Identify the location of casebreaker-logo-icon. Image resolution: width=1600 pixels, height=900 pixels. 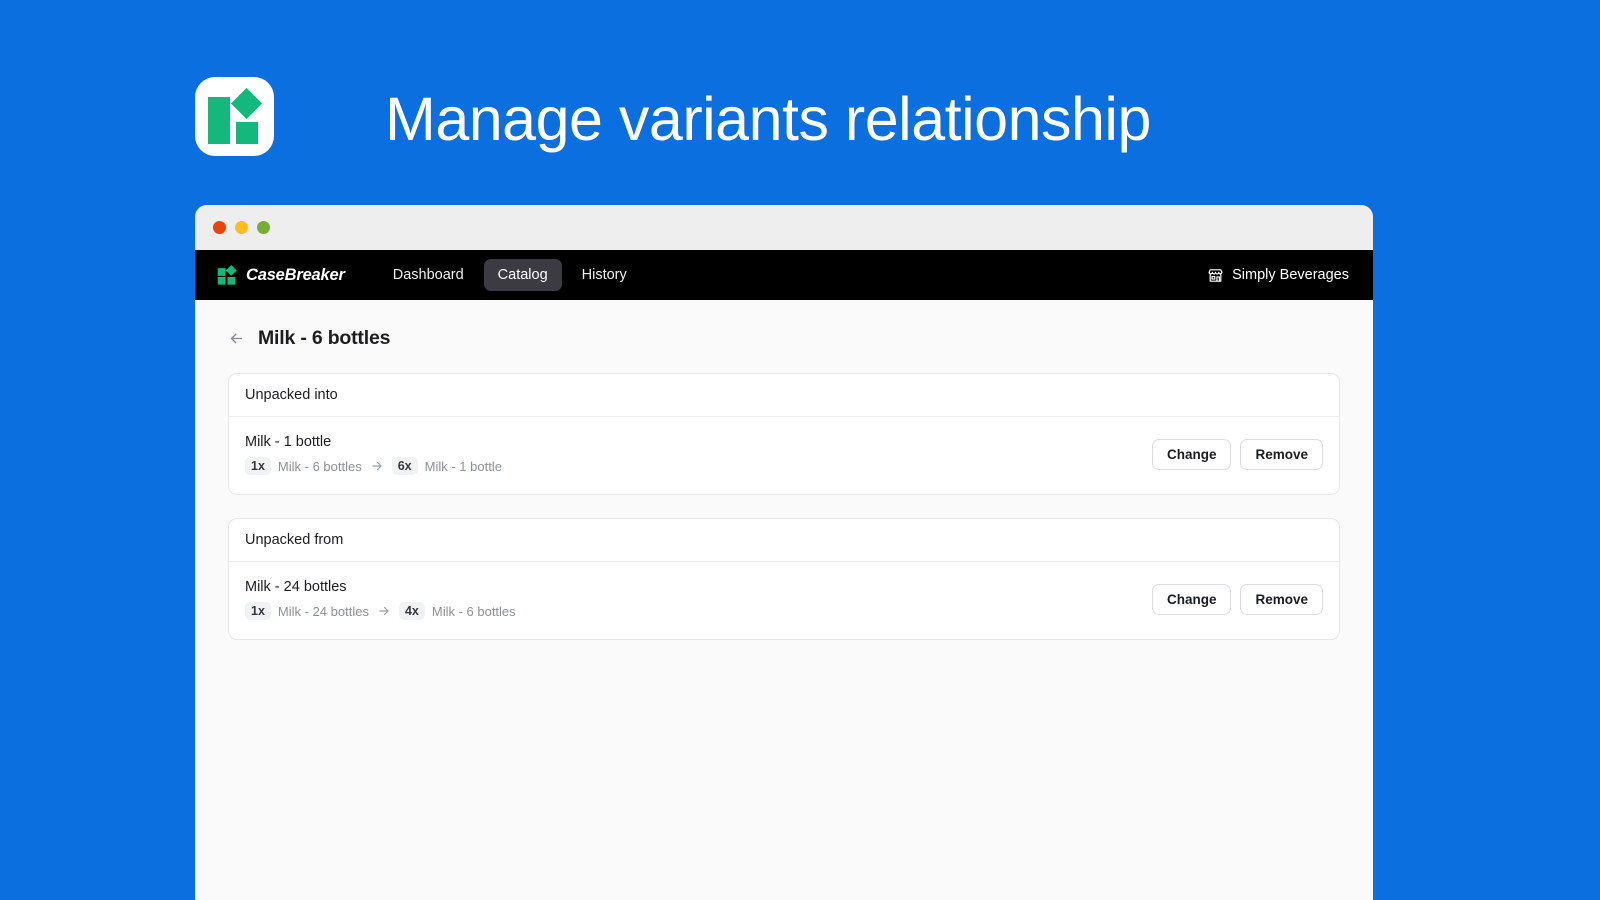
(227, 275).